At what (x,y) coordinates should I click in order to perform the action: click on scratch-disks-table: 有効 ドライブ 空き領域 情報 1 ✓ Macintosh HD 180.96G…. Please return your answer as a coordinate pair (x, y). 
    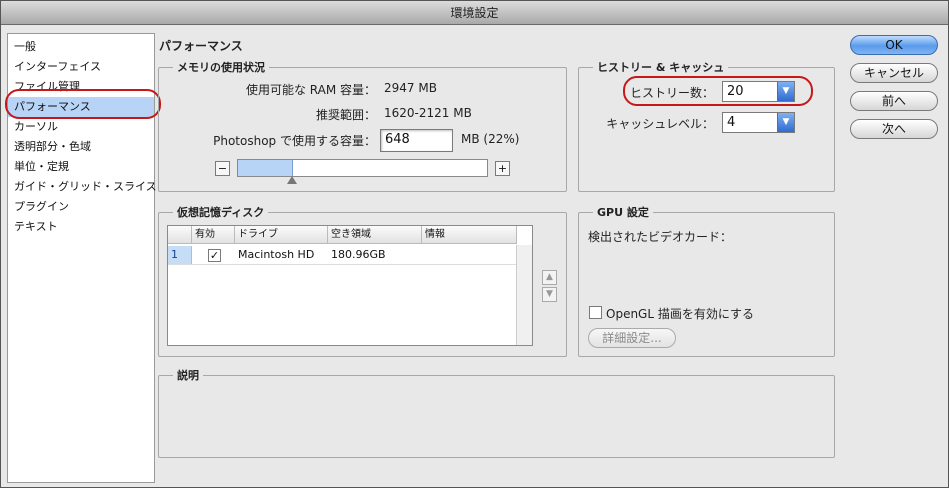
    Looking at the image, I should click on (350, 285).